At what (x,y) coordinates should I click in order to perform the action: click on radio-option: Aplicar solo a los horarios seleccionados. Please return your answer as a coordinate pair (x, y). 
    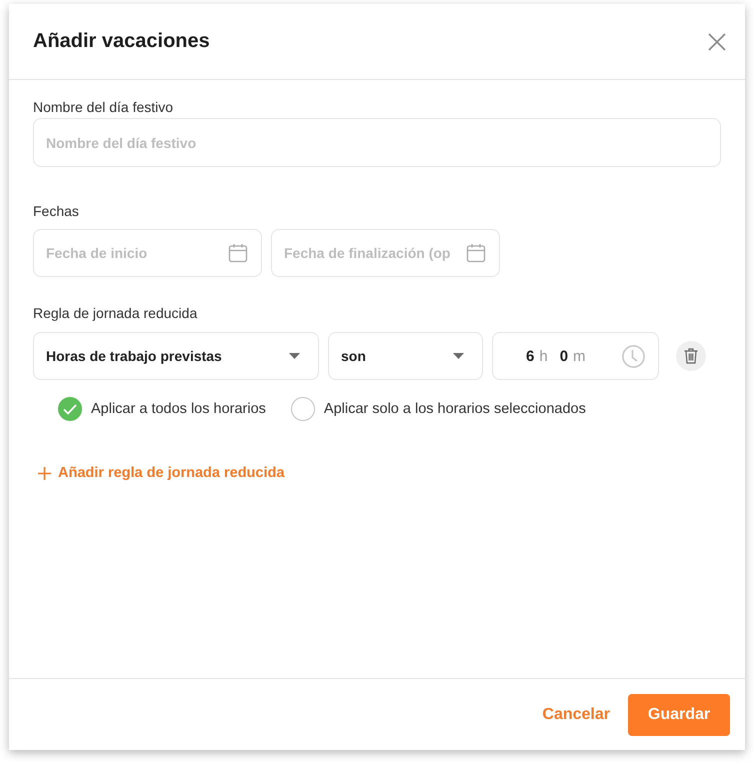
    Looking at the image, I should click on (438, 409).